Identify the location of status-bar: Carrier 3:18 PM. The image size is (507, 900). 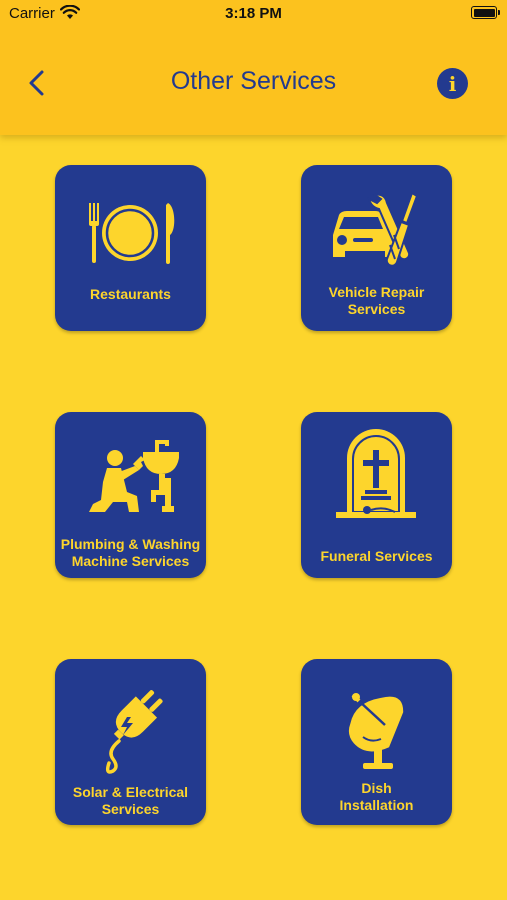
(253, 14).